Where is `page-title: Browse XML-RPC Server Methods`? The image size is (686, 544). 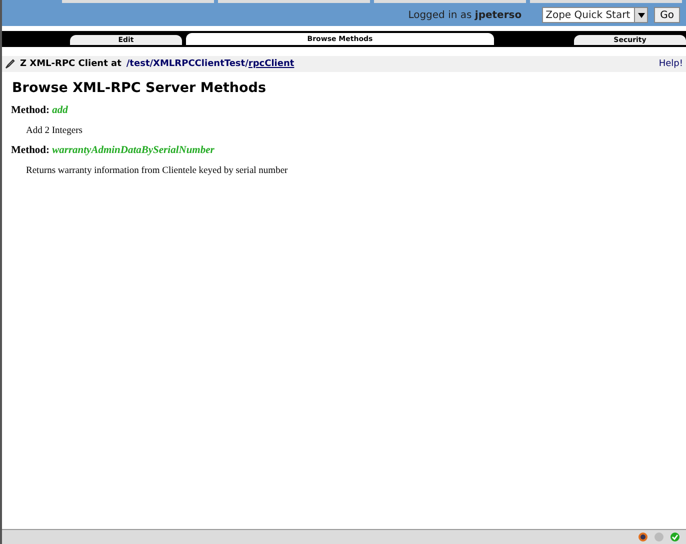 page-title: Browse XML-RPC Server Methods is located at coordinates (140, 88).